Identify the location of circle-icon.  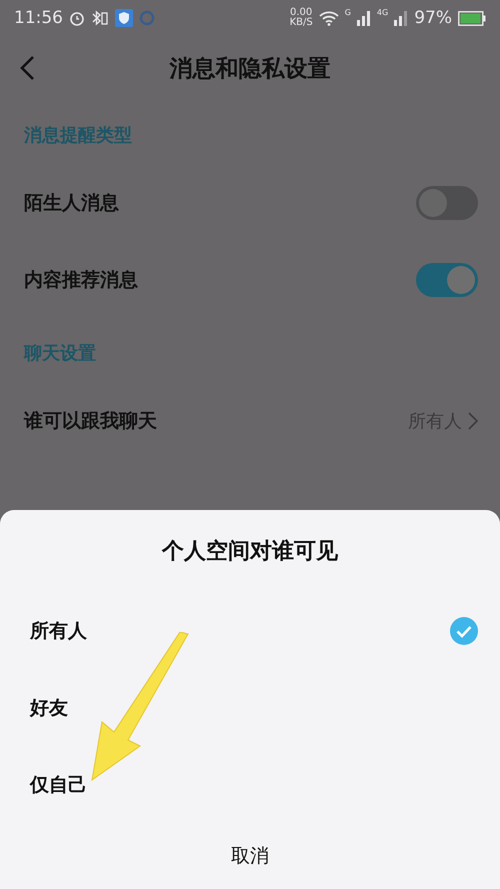
(147, 18).